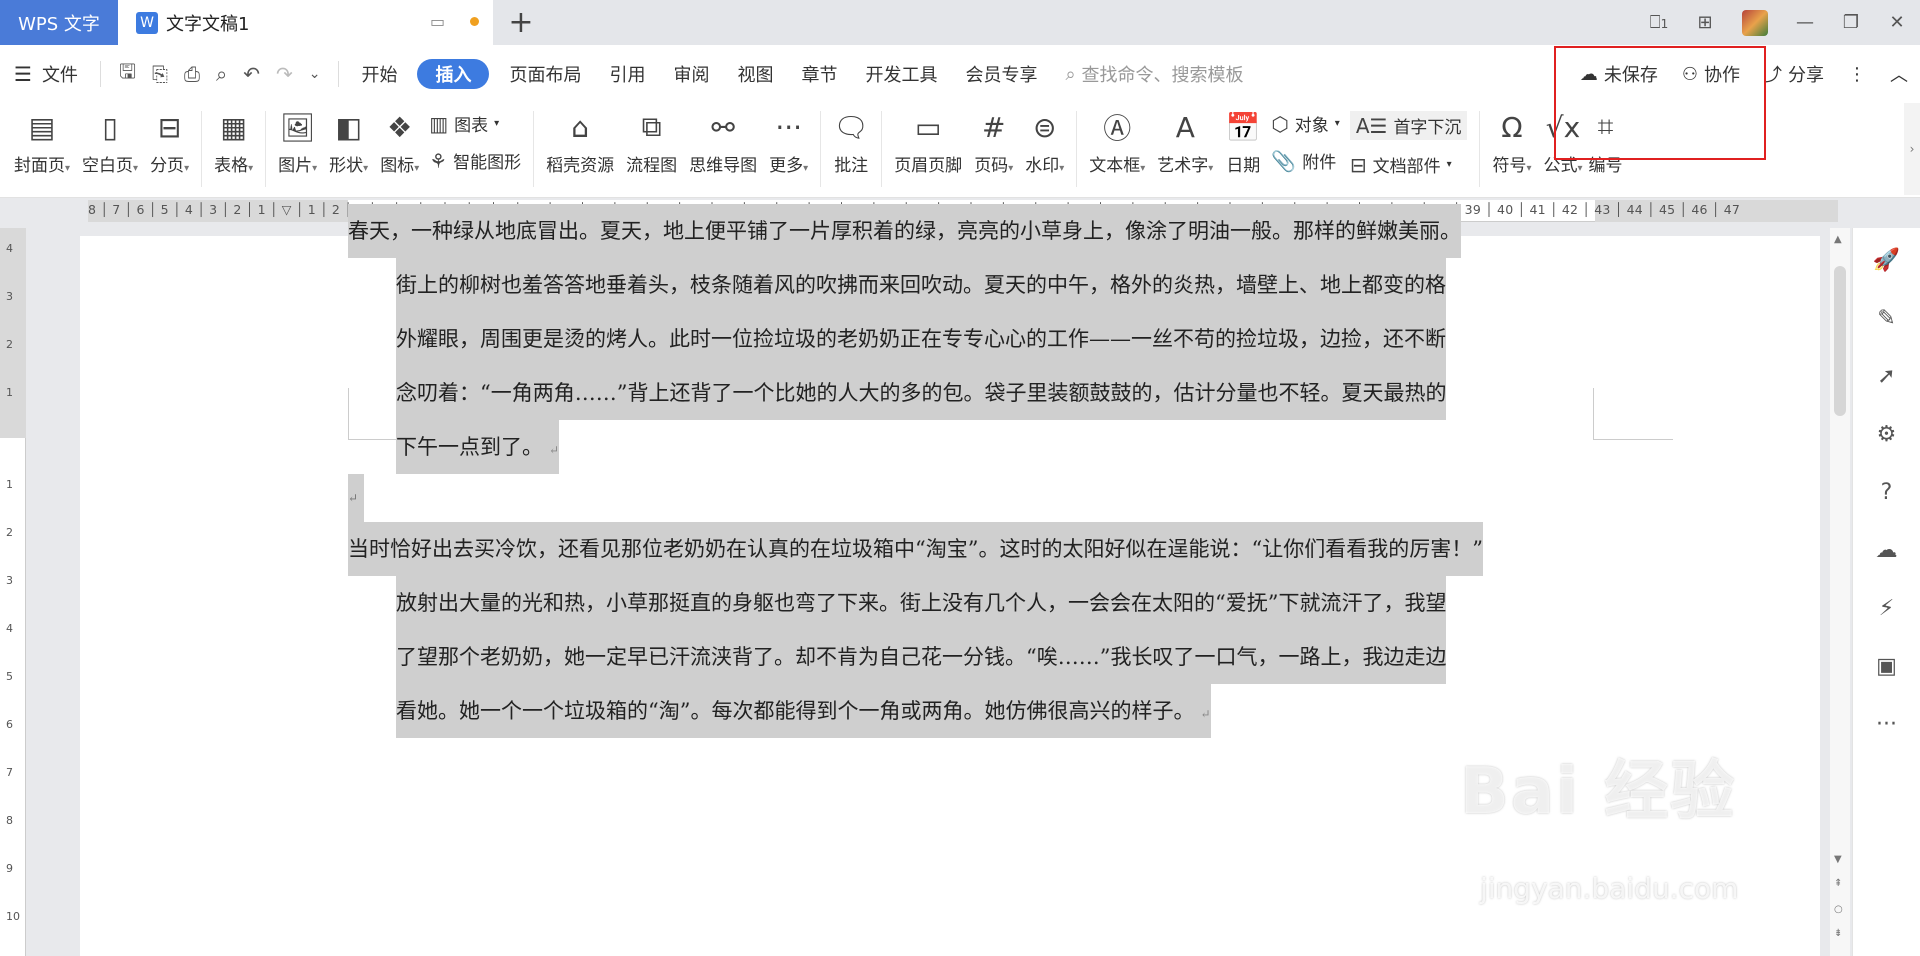  Describe the element at coordinates (901, 74) in the screenshot. I see `tab-developer: 开发工具` at that location.